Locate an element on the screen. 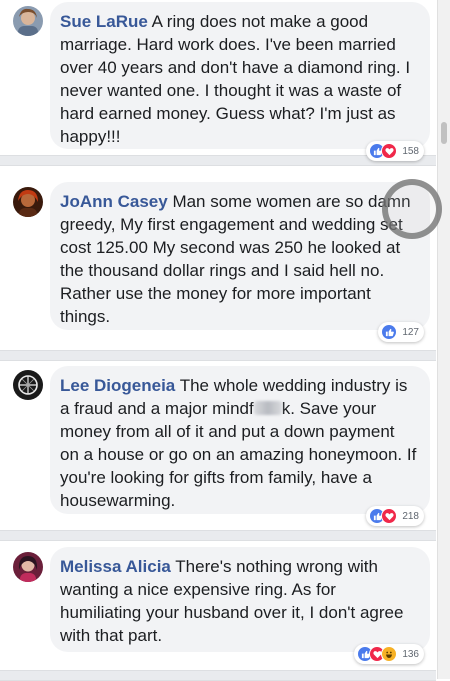 The width and height of the screenshot is (450, 681). comment-author: Sue LaRue is located at coordinates (104, 21).